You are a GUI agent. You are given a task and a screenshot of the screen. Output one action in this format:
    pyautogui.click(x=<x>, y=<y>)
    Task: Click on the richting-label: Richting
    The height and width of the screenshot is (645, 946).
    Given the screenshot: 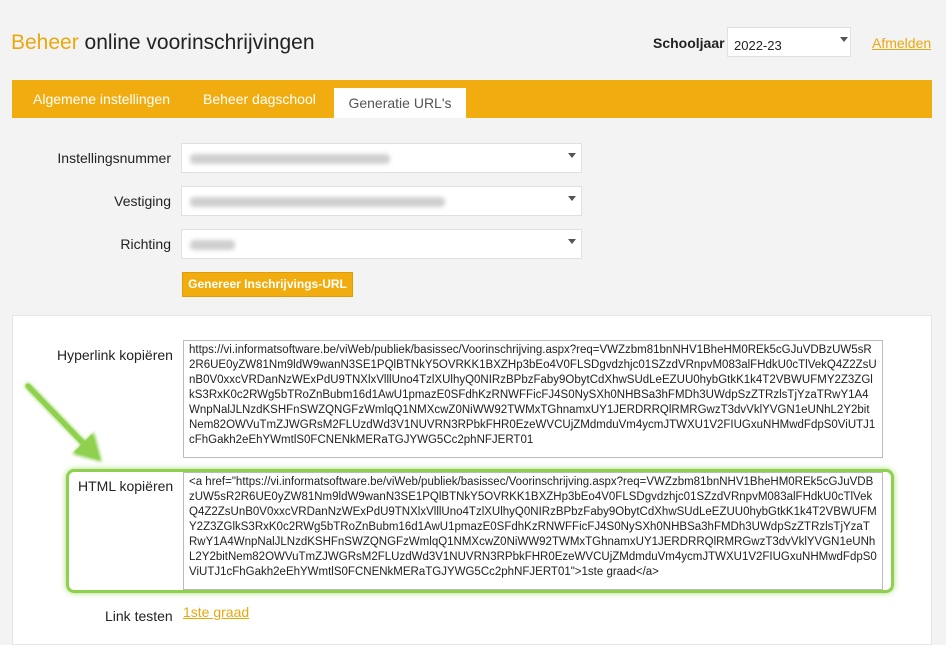 What is the action you would take?
    pyautogui.click(x=145, y=244)
    